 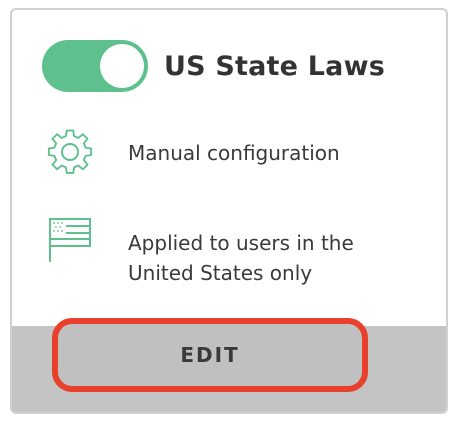 I want to click on enable-toggle, so click(x=95, y=66).